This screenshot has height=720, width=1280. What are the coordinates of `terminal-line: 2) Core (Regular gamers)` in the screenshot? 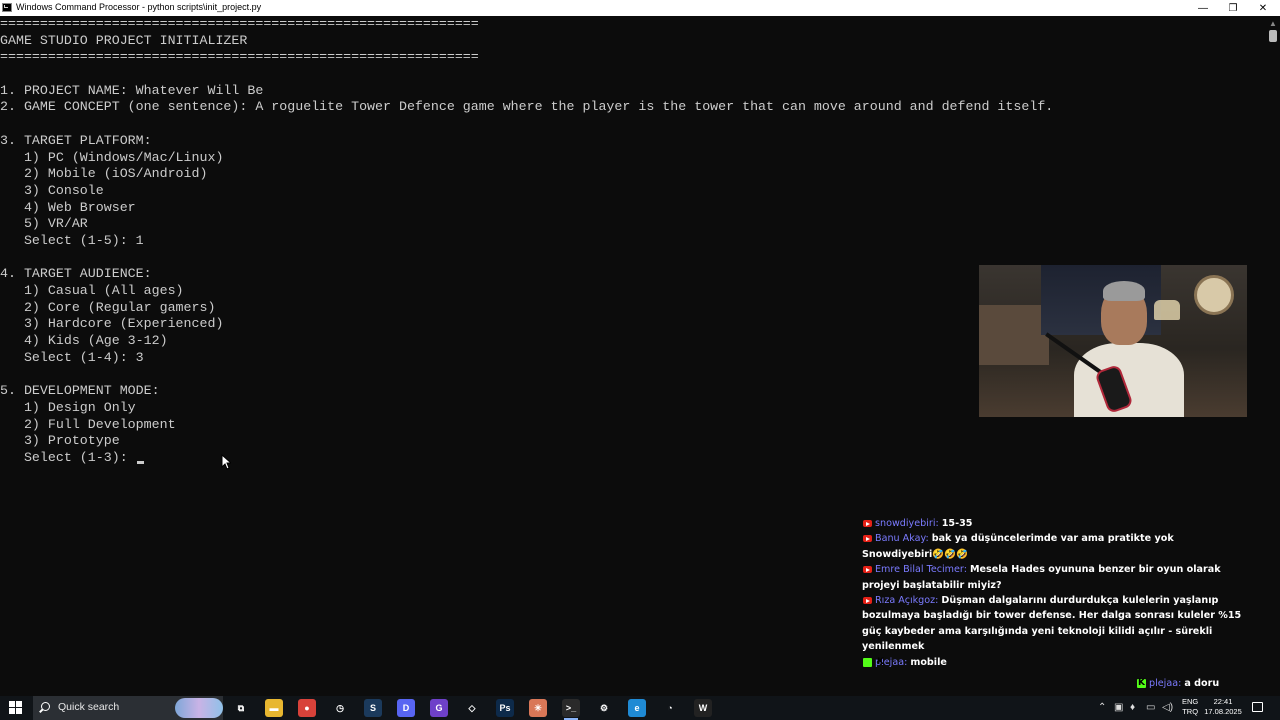 It's located at (108, 307).